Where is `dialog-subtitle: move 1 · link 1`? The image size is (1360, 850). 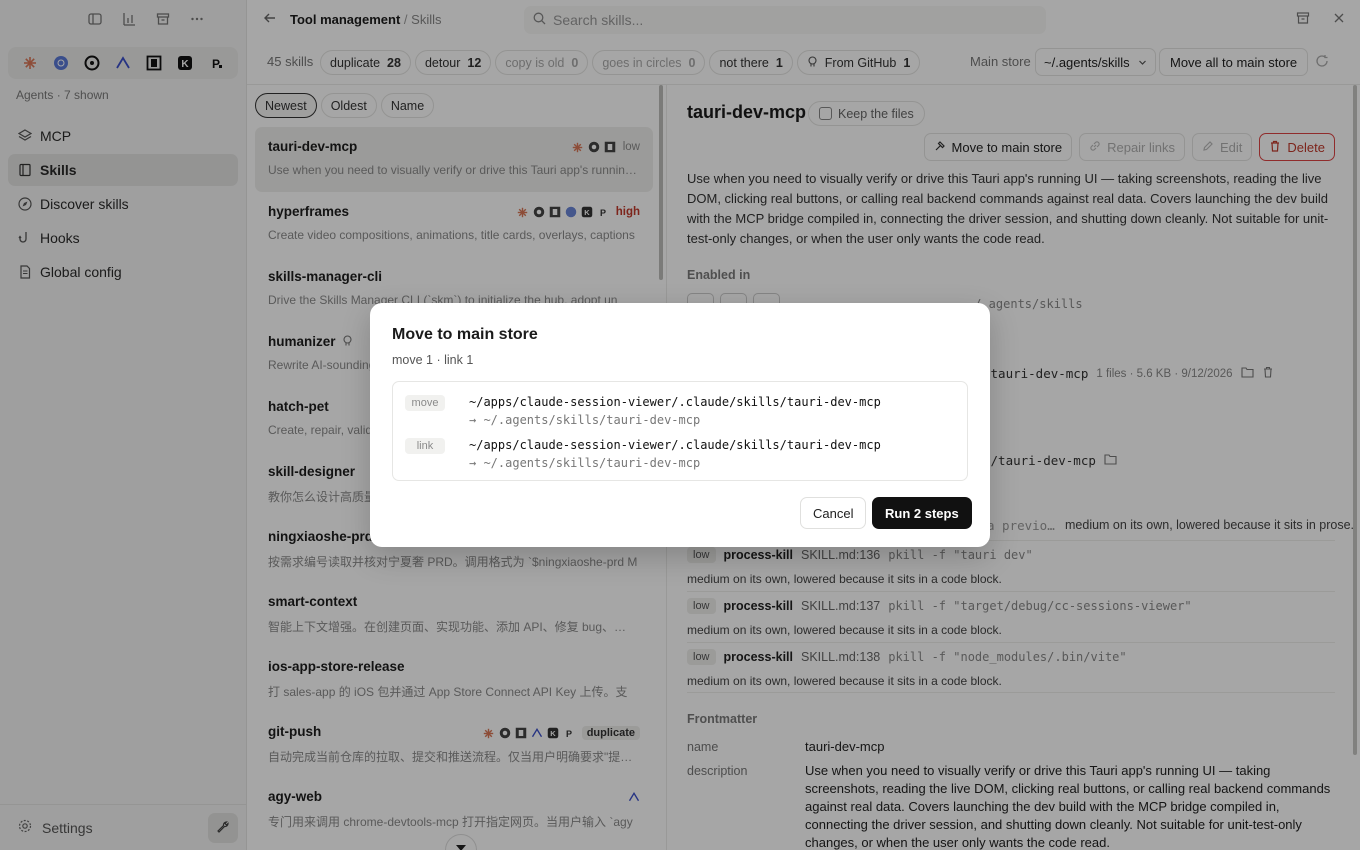
dialog-subtitle: move 1 · link 1 is located at coordinates (433, 360).